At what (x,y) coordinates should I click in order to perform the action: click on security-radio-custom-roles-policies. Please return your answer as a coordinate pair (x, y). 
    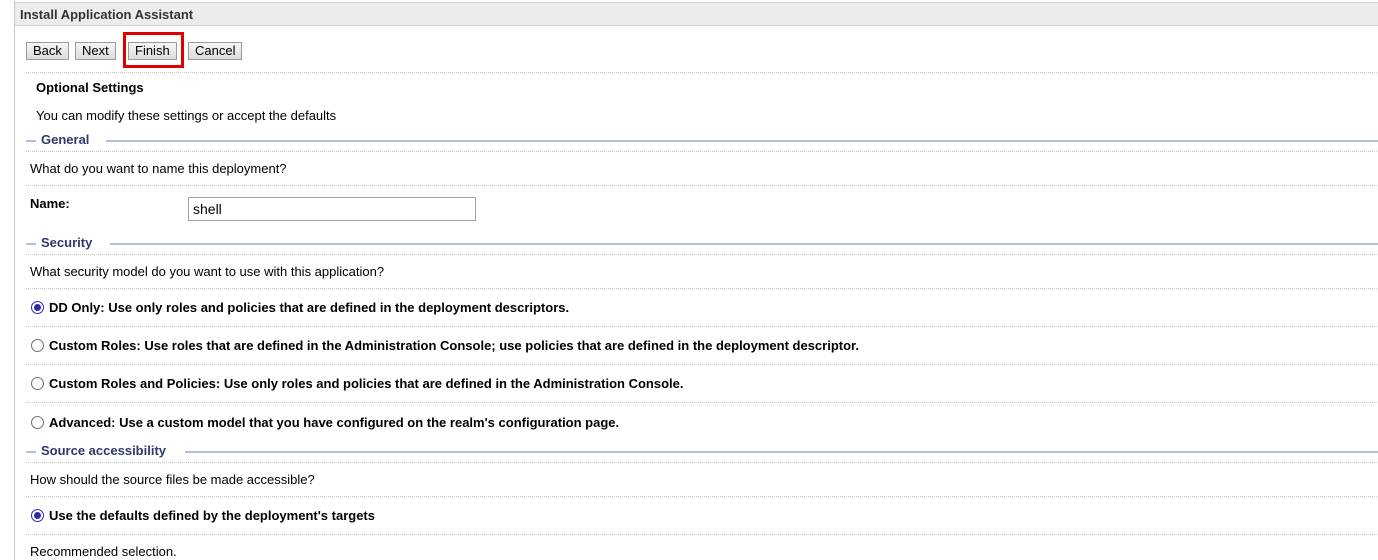
    Looking at the image, I should click on (37, 383).